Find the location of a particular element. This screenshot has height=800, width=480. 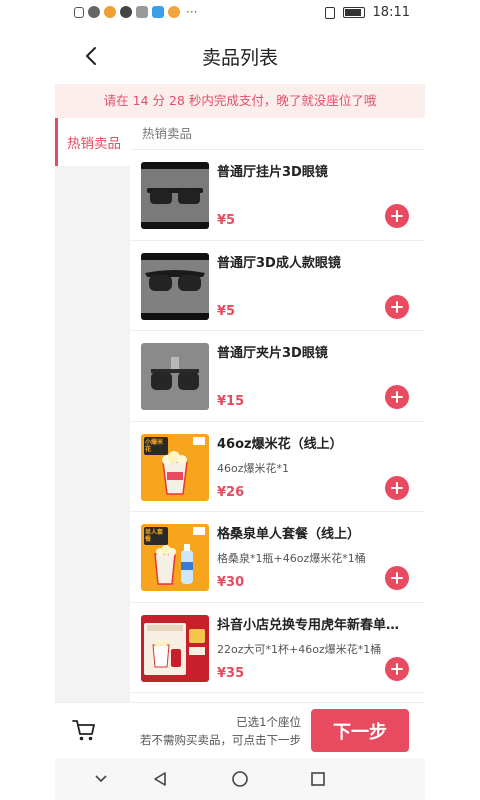

more-notifications-icon: ··· is located at coordinates (192, 12).